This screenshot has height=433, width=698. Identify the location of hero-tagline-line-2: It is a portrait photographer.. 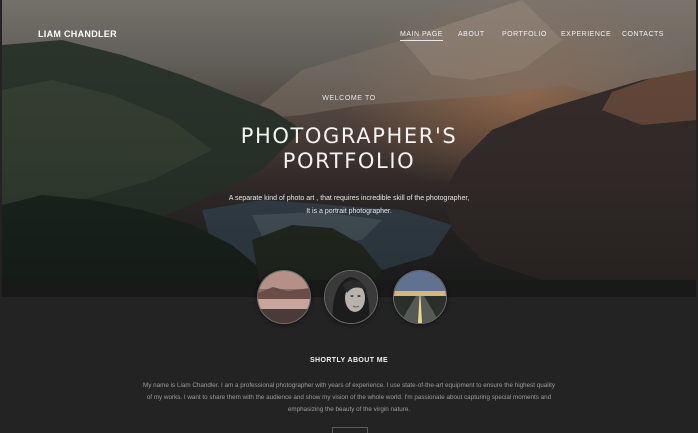
(349, 211).